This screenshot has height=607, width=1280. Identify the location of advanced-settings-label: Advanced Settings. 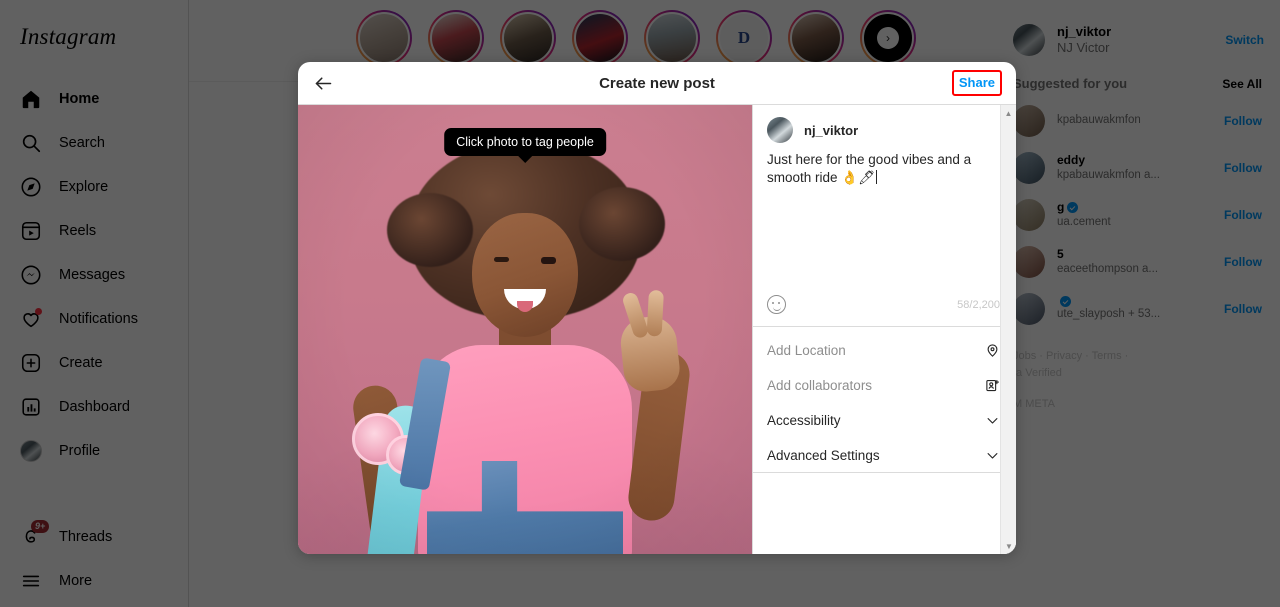
(823, 455).